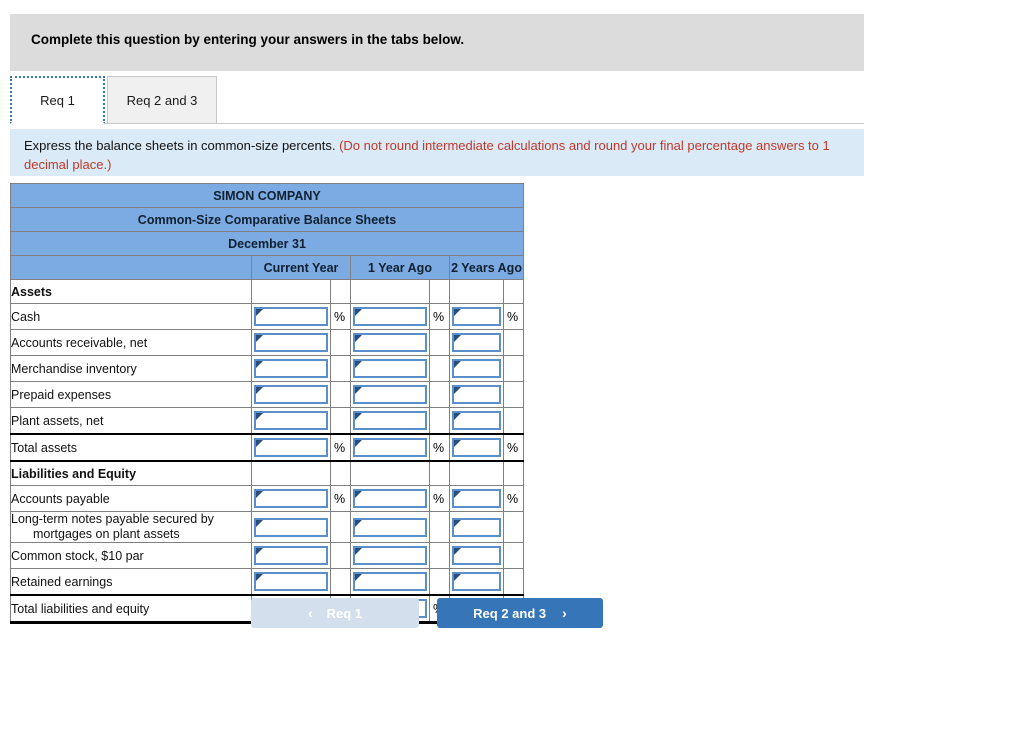  I want to click on percent-input-r9-c0, so click(291, 527).